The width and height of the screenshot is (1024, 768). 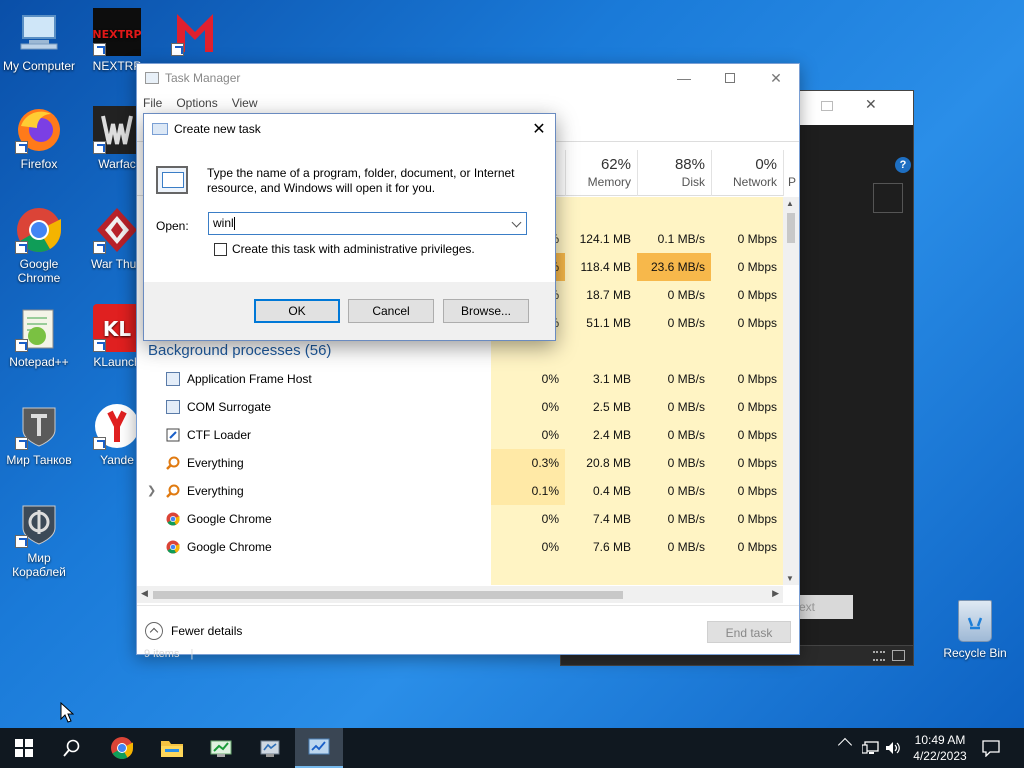 What do you see at coordinates (460, 491) in the screenshot?
I see `table-row: ❯ Everything 0.1% 0.4 MB 0 MB/s 0 Mbps` at bounding box center [460, 491].